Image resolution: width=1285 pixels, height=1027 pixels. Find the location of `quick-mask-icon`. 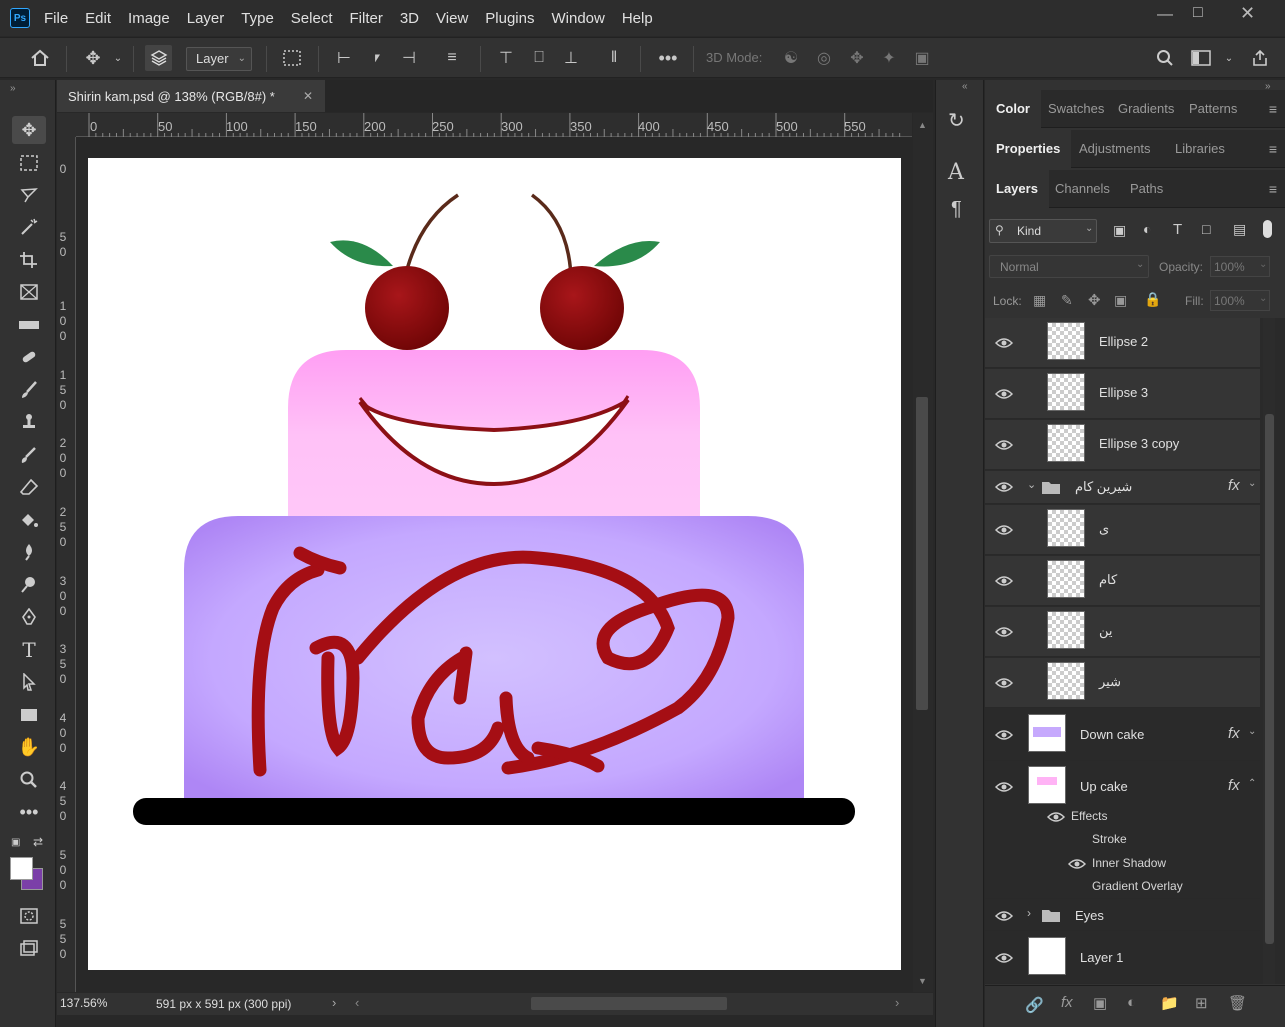

quick-mask-icon is located at coordinates (29, 916).